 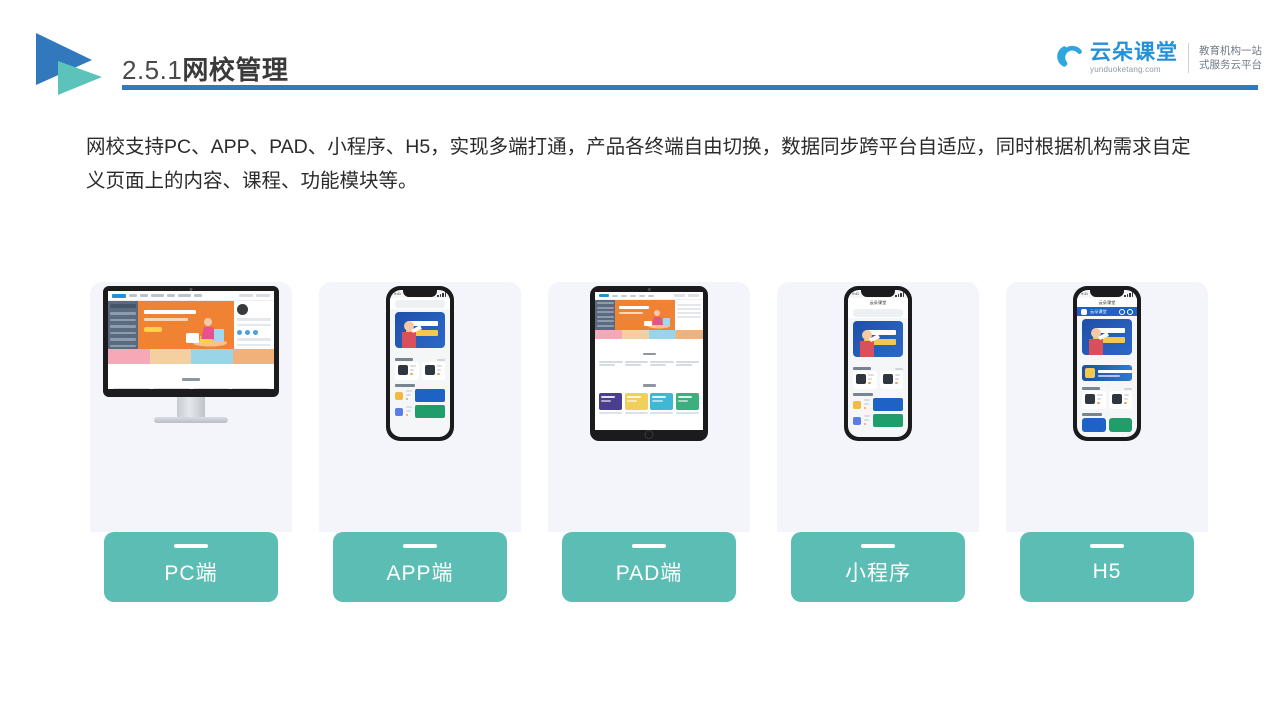 I want to click on h5-promo-banner, so click(x=1107, y=373).